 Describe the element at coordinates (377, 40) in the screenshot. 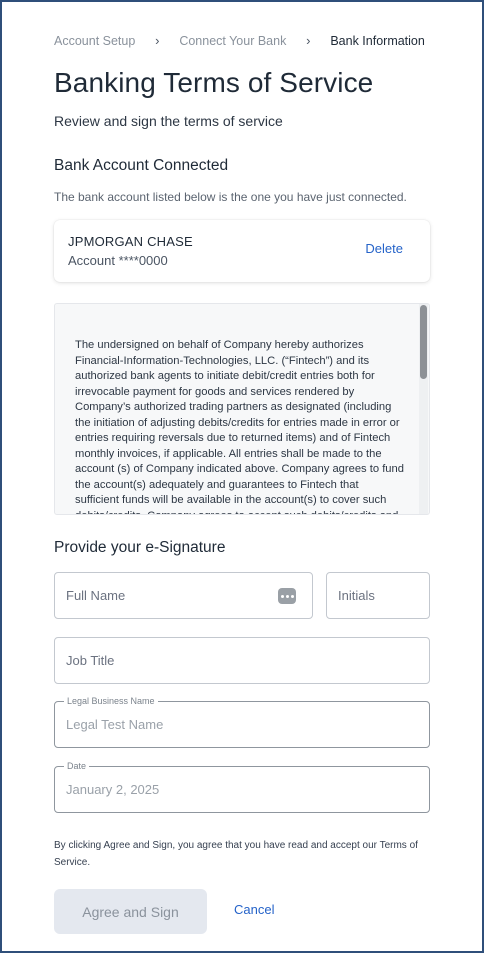

I see `breadcrumb-bank-information: Bank Information` at that location.